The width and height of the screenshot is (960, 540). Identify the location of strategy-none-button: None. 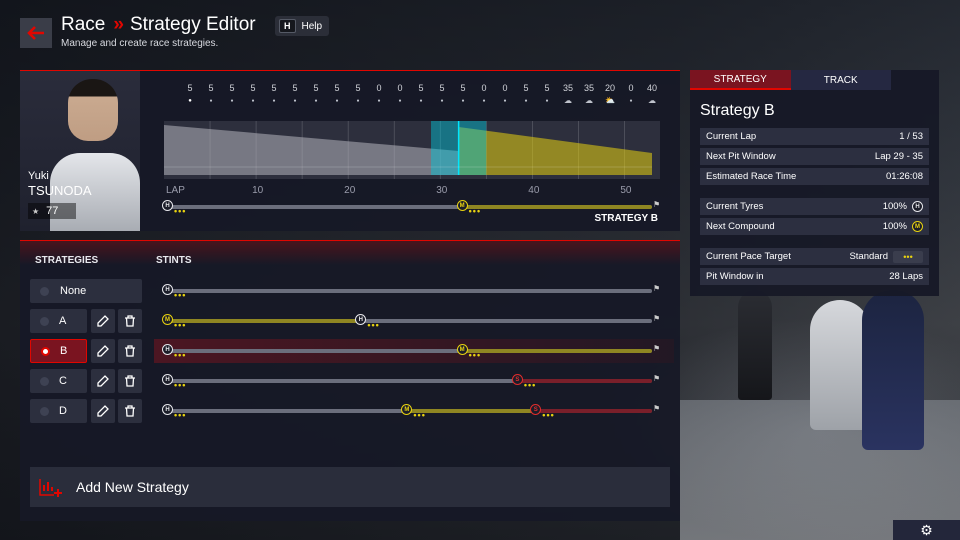
(86, 291).